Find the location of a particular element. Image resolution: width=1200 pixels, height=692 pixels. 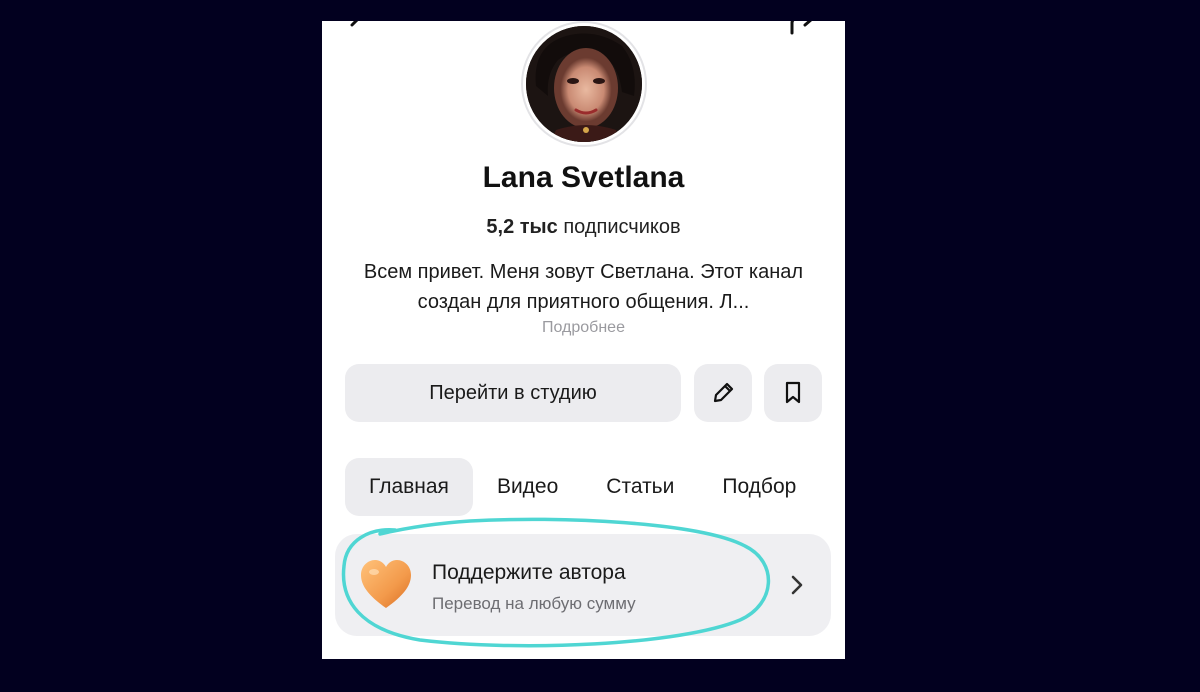

chevron-right-icon is located at coordinates (797, 585).